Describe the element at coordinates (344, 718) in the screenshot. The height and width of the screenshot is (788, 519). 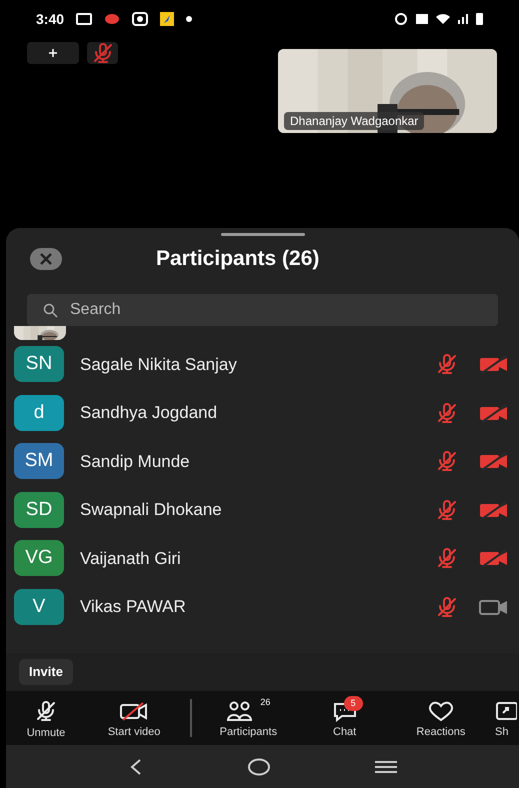
I see `toolbar-button: 5 Chat` at that location.